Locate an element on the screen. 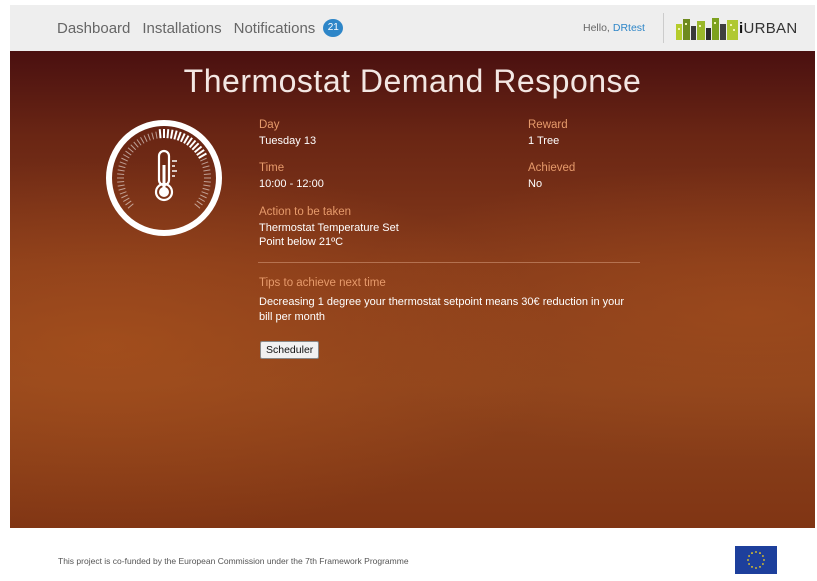  main-nav: Dashboard Installations Notifications 21 is located at coordinates (200, 28).